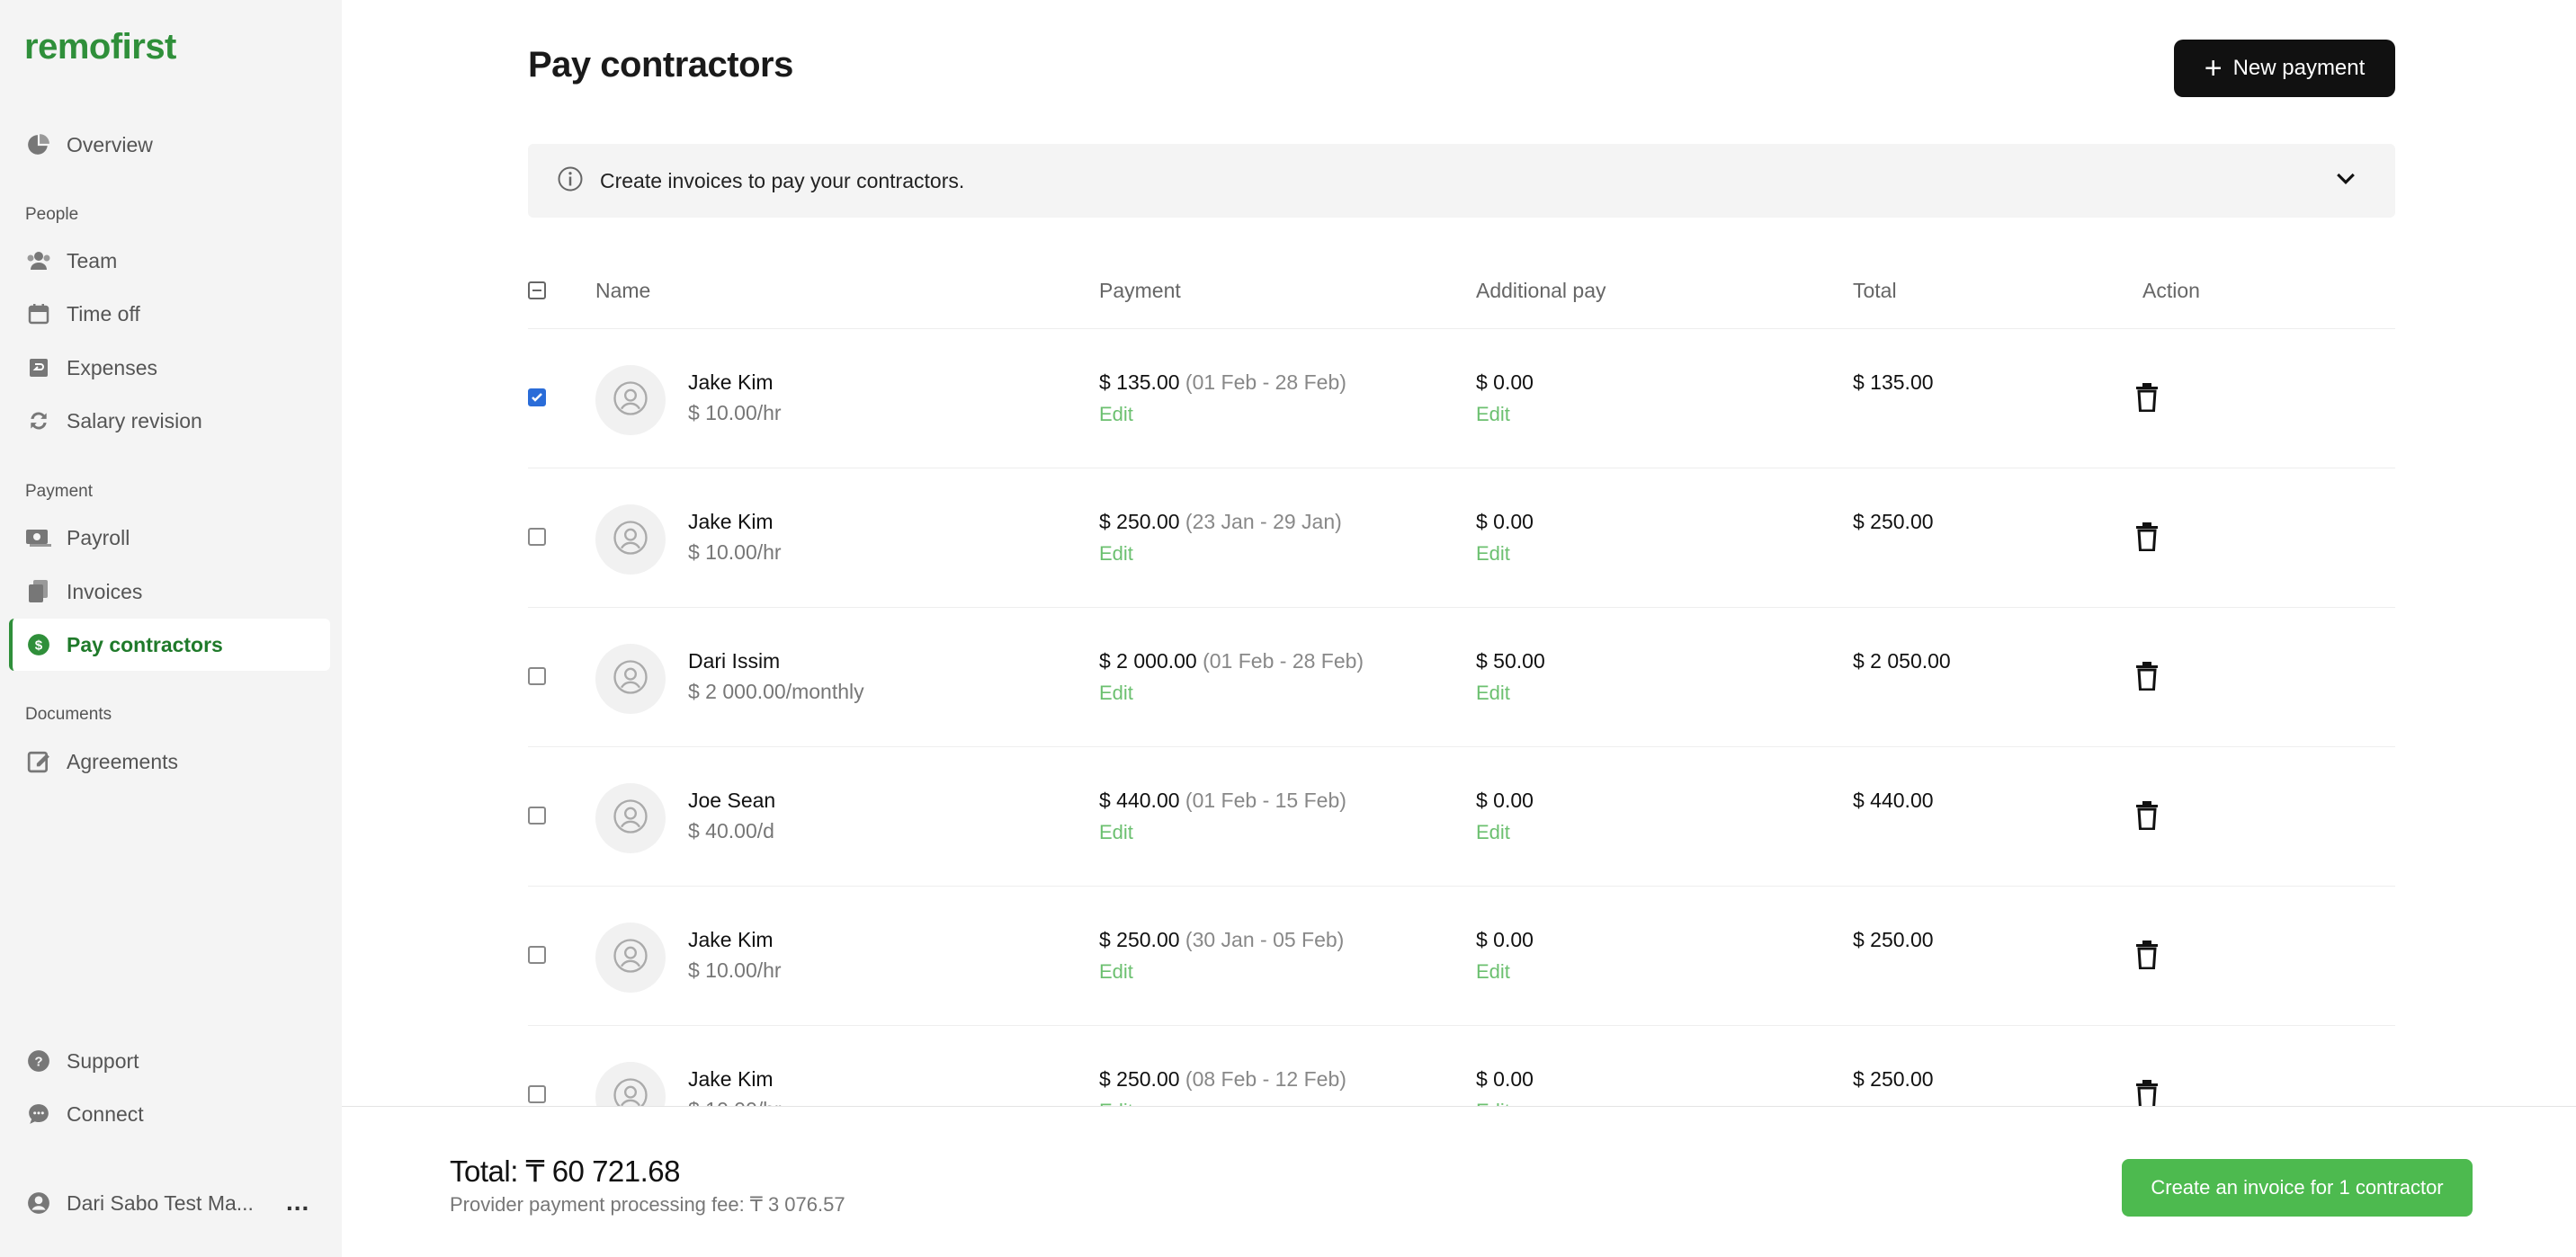  What do you see at coordinates (1139, 800) in the screenshot?
I see `payment-value: $ 440.00` at bounding box center [1139, 800].